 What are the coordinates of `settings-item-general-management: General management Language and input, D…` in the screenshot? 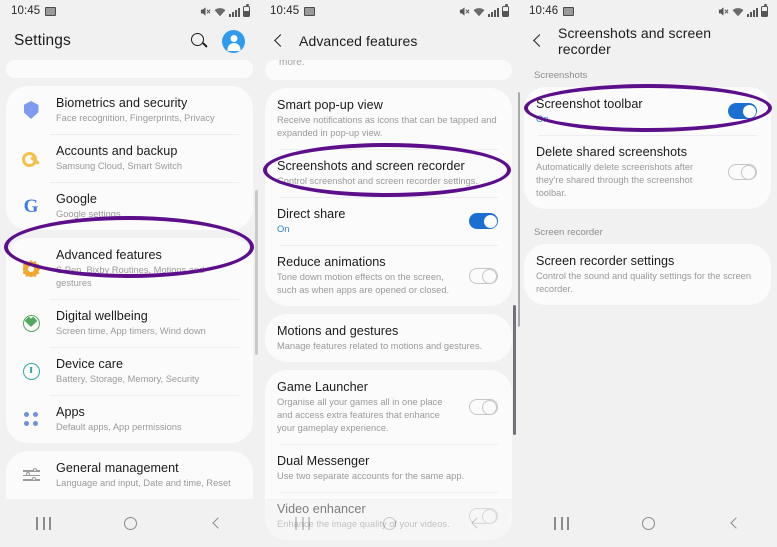 It's located at (129, 475).